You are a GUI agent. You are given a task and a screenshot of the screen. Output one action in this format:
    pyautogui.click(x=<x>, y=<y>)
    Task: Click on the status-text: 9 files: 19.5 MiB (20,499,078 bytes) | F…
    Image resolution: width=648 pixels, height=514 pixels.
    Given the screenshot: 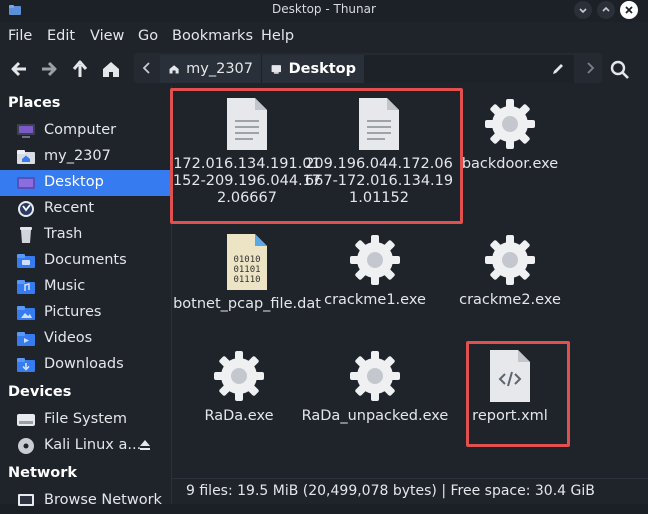 What is the action you would take?
    pyautogui.click(x=390, y=491)
    